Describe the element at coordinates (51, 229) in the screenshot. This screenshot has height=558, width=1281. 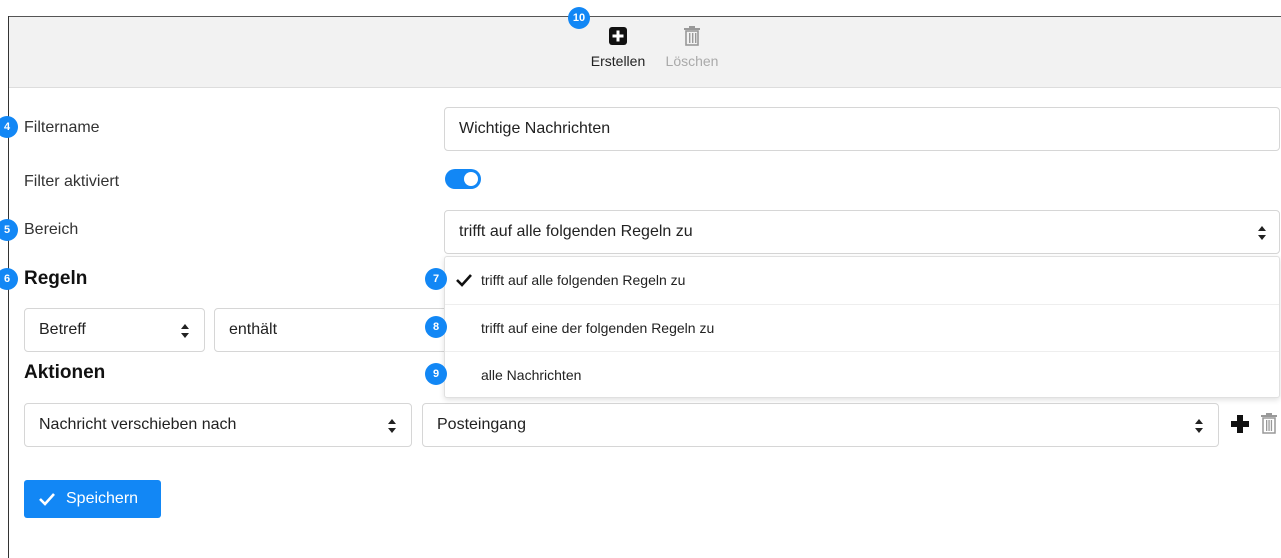
I see `scope-label: Bereich` at that location.